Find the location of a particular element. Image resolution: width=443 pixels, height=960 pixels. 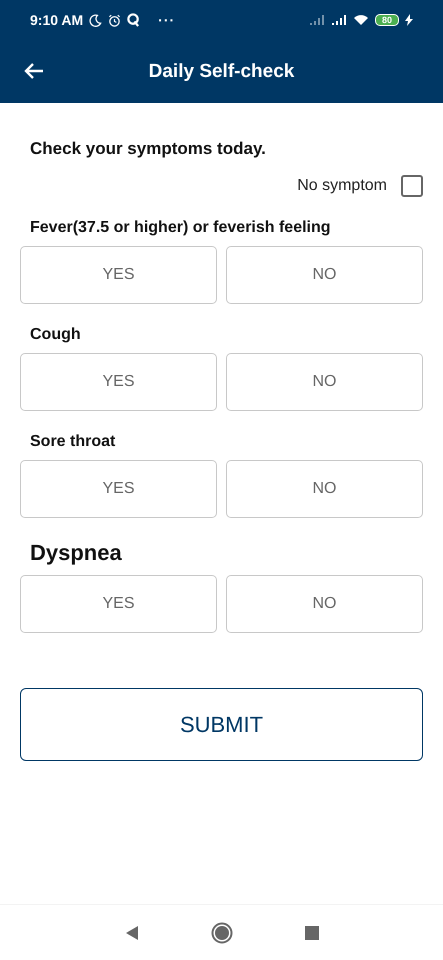

status-time: 9:10 AM is located at coordinates (57, 20).